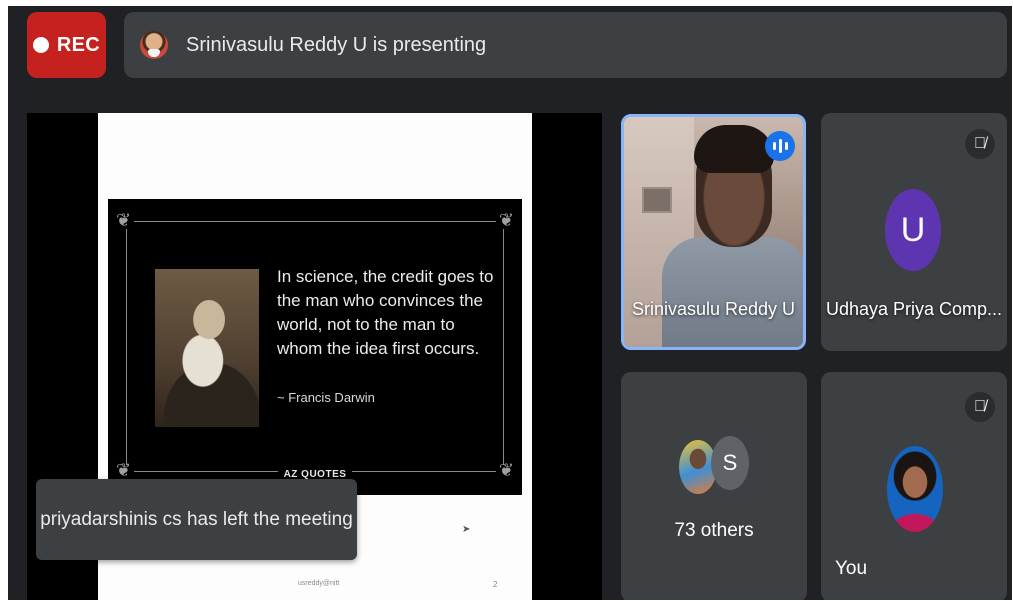 The width and height of the screenshot is (1013, 601). I want to click on audio-level-icon, so click(780, 146).